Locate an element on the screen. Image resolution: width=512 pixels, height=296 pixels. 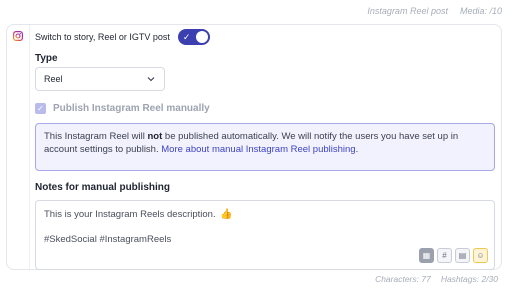
emoji-icon: ☺ is located at coordinates (480, 255).